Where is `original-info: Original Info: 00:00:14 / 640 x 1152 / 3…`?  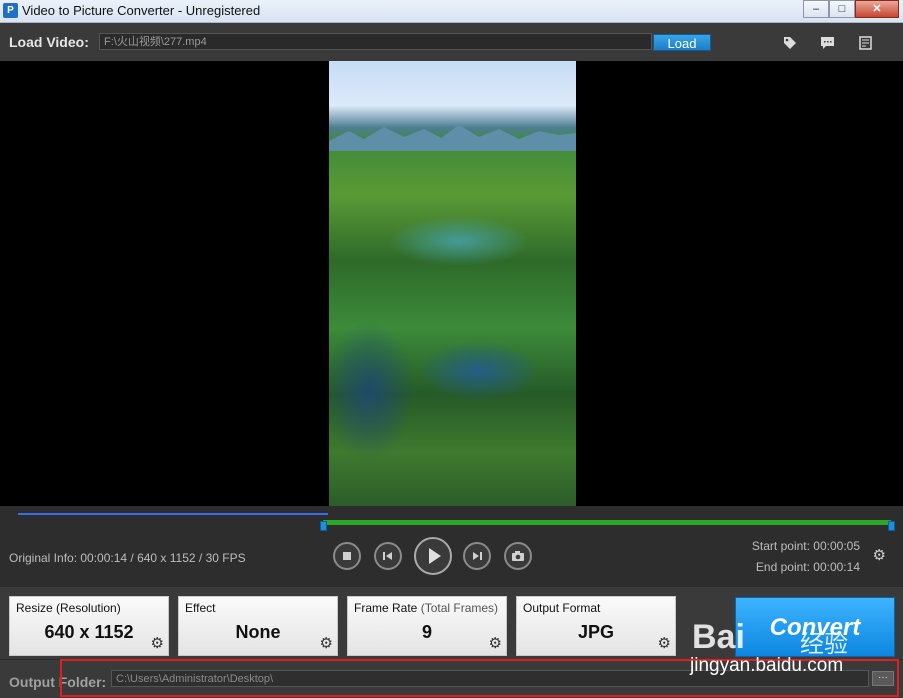
original-info: Original Info: 00:00:14 / 640 x 1152 / 3… is located at coordinates (127, 558).